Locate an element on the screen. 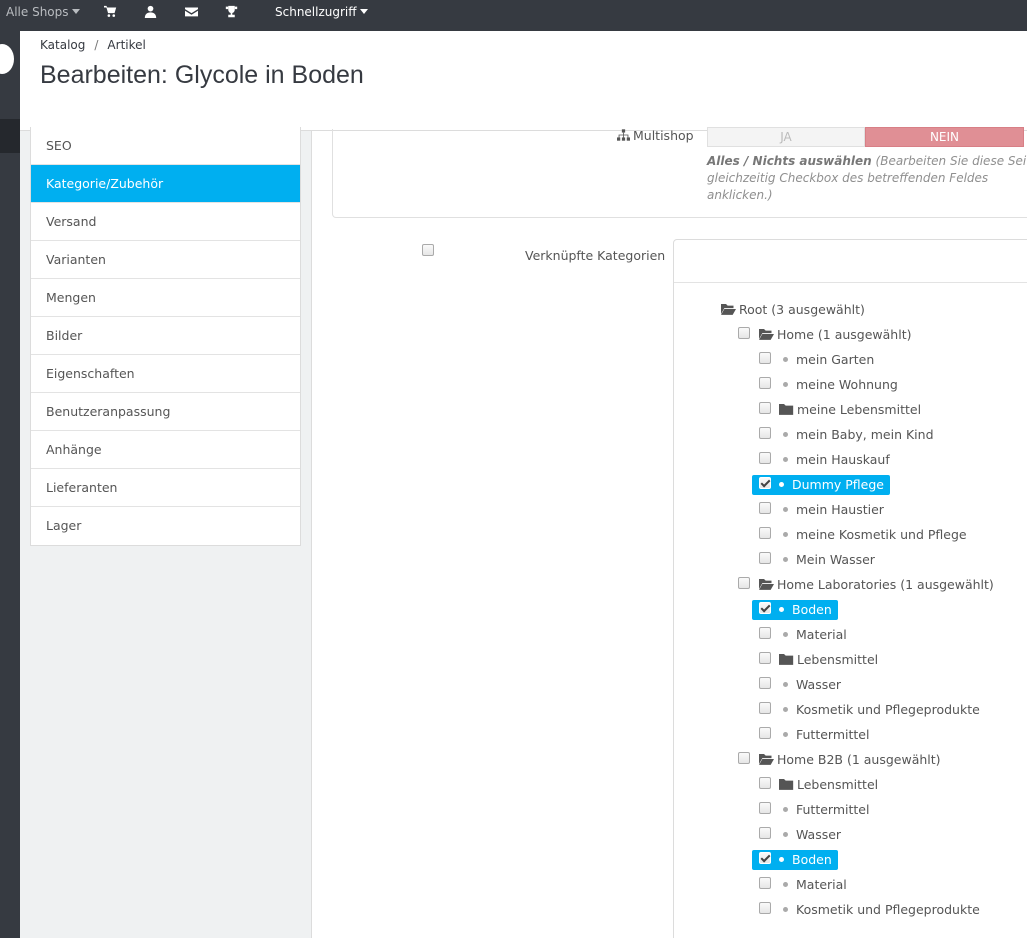  multishop-help-bold: Alles / Nichts auswählen is located at coordinates (789, 161).